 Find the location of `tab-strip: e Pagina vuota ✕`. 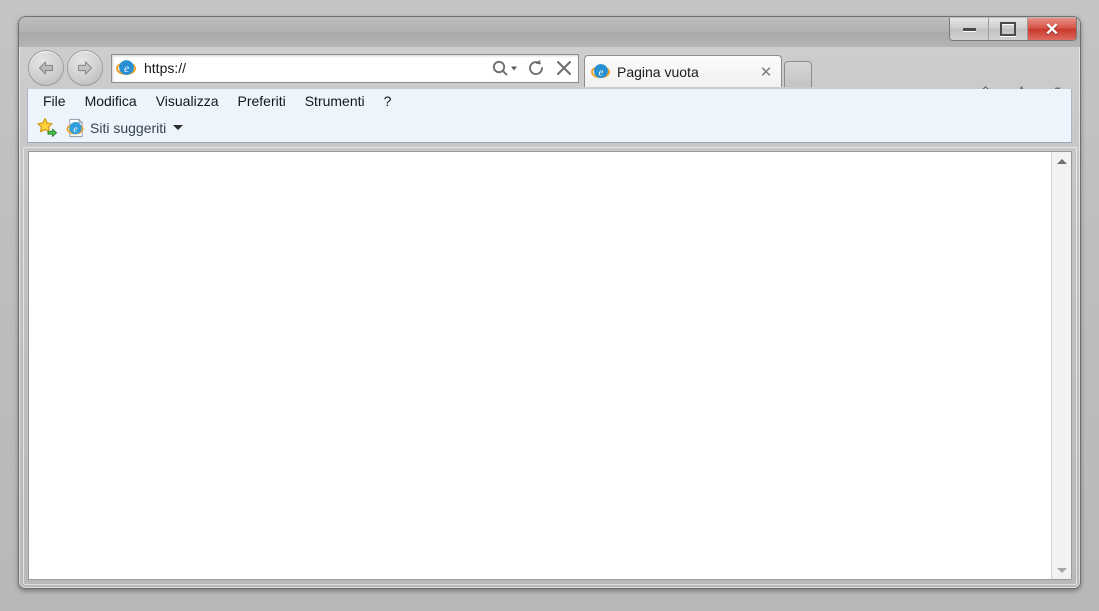

tab-strip: e Pagina vuota ✕ is located at coordinates (698, 68).